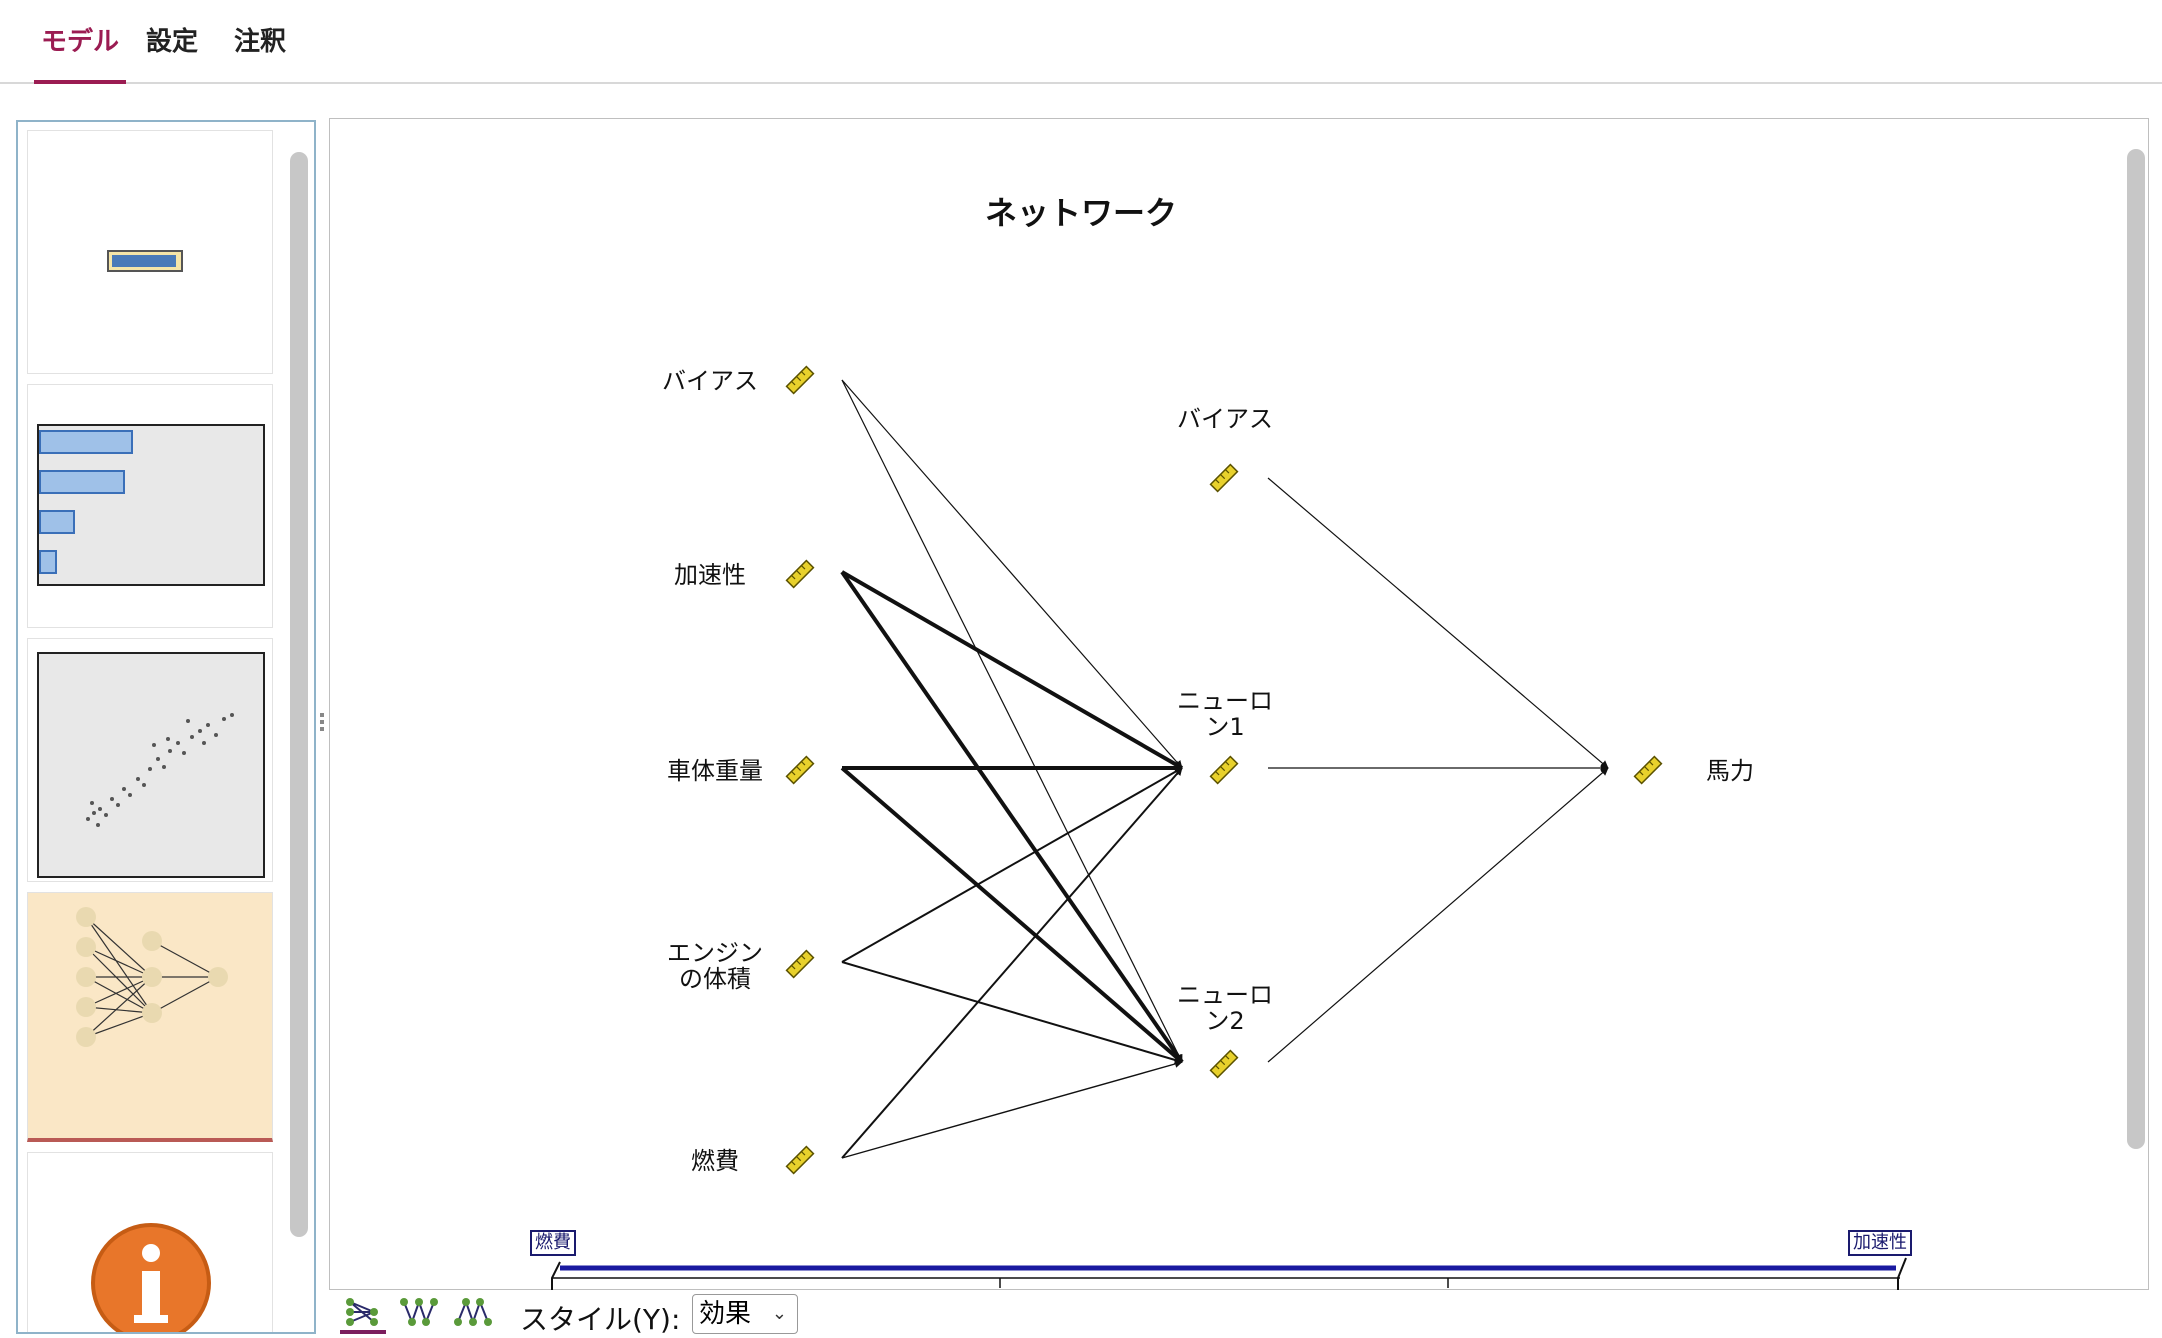  What do you see at coordinates (1224, 770) in the screenshot?
I see `hidden-neuron1-ruler-icon` at bounding box center [1224, 770].